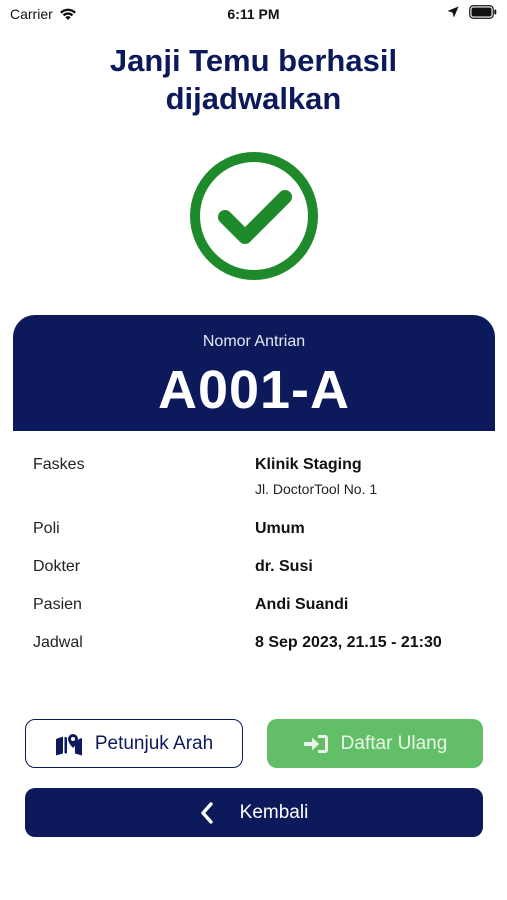  What do you see at coordinates (280, 528) in the screenshot?
I see `poli-value: Umum` at bounding box center [280, 528].